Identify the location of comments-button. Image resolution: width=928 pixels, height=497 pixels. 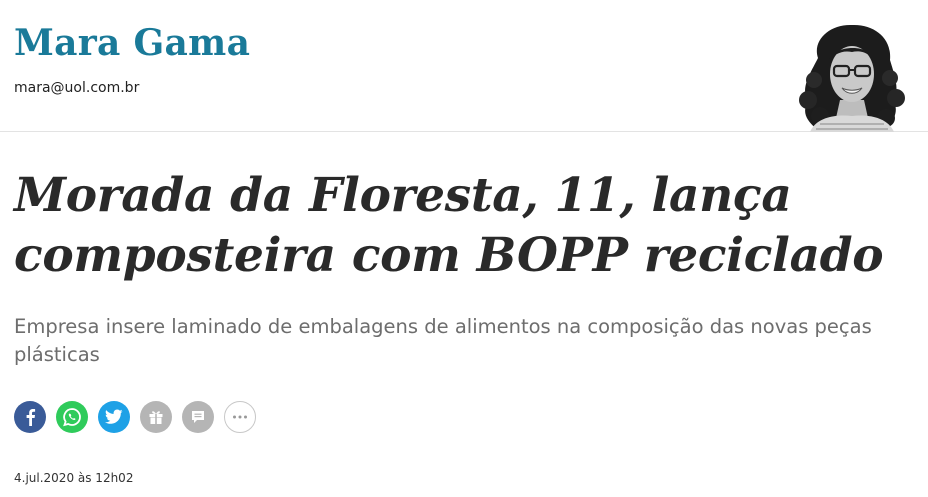
(198, 417).